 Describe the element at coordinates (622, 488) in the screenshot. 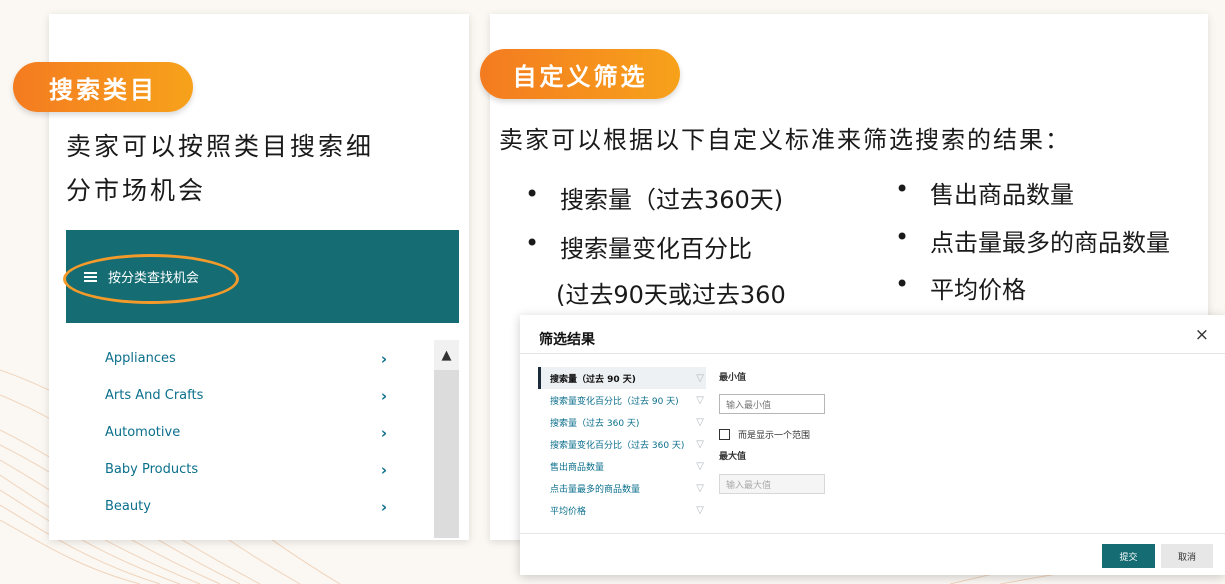

I see `filter-option: 点击量最多的商品数量 ▽` at that location.